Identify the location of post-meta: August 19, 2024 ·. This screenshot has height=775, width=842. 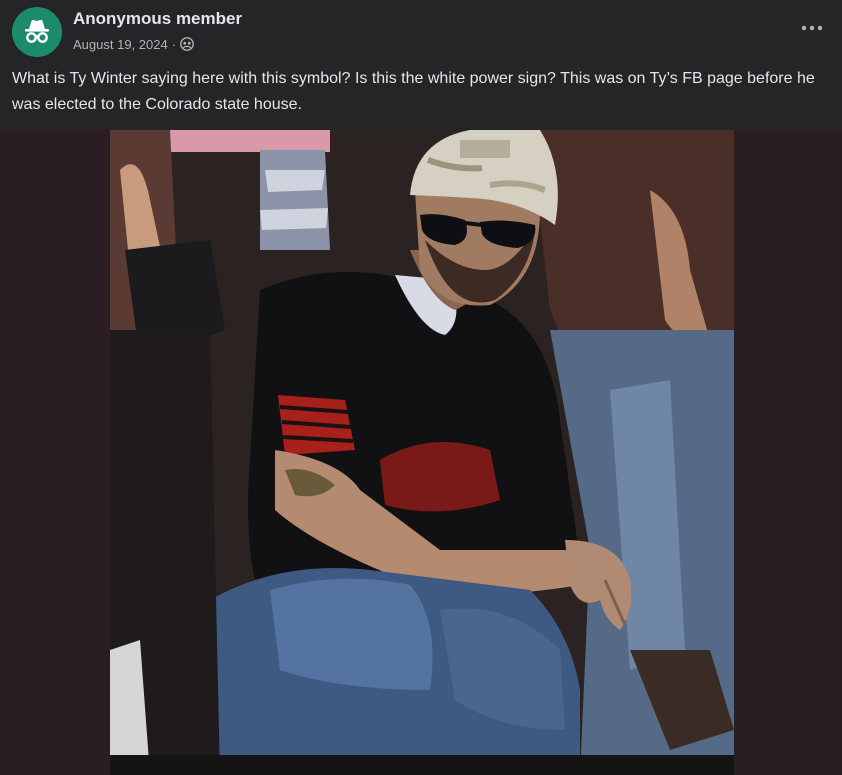
(133, 44).